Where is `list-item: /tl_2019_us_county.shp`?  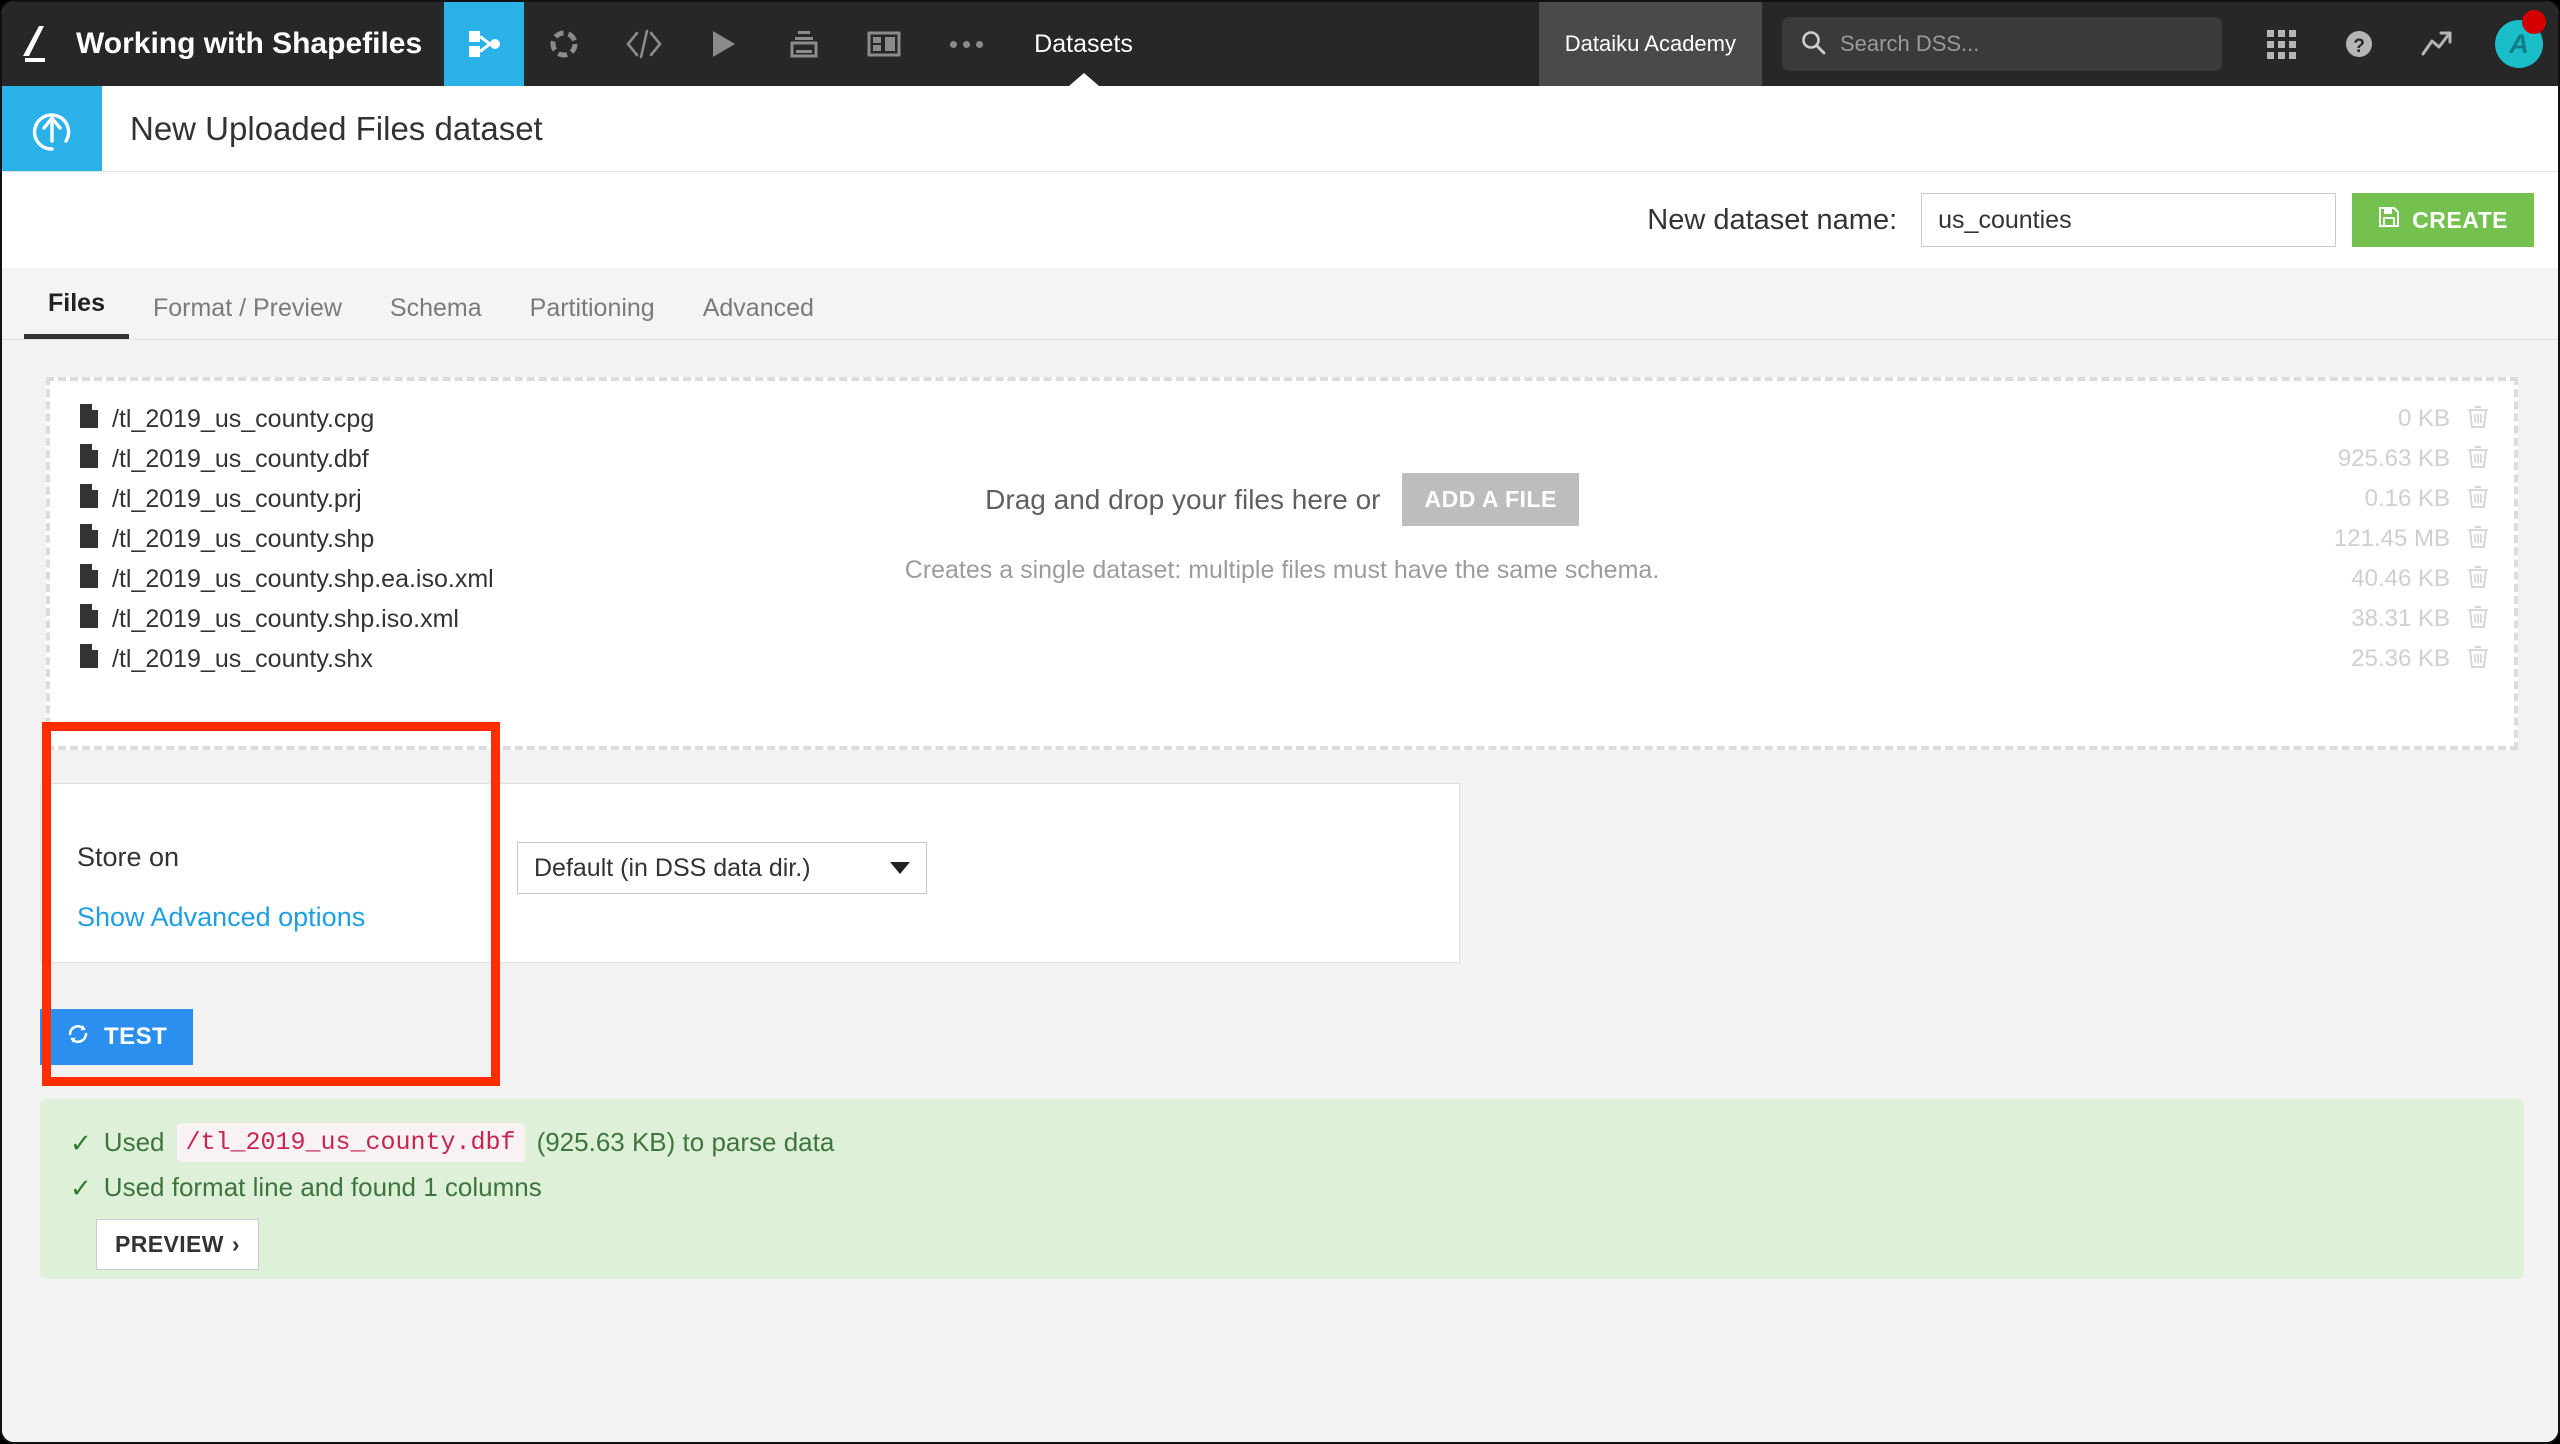 list-item: /tl_2019_us_county.shp is located at coordinates (286, 539).